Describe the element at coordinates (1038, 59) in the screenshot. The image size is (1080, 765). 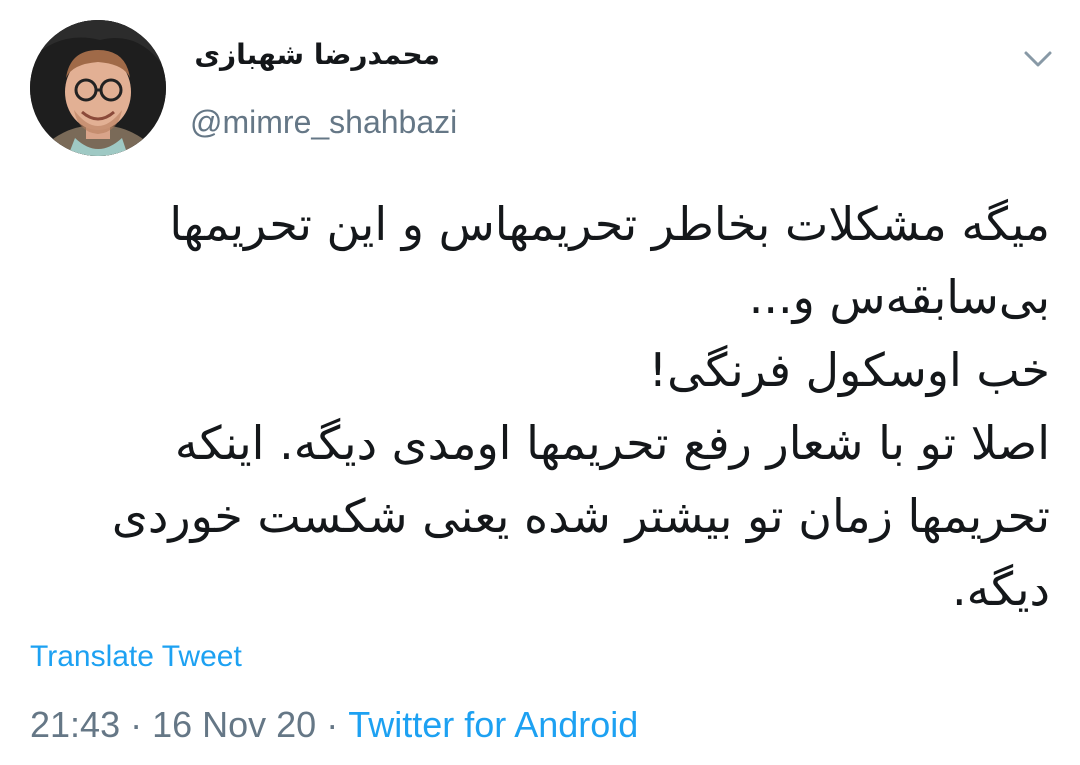
I see `chevron-down-icon` at that location.